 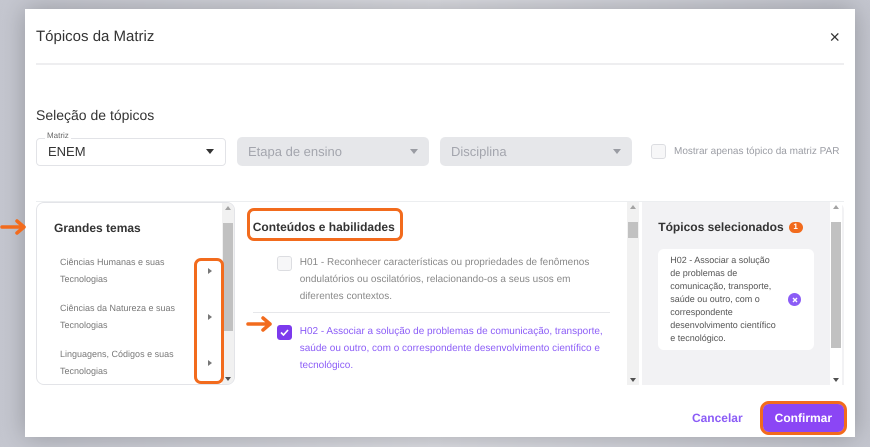 I want to click on cancel-button: Cancelar, so click(x=717, y=418).